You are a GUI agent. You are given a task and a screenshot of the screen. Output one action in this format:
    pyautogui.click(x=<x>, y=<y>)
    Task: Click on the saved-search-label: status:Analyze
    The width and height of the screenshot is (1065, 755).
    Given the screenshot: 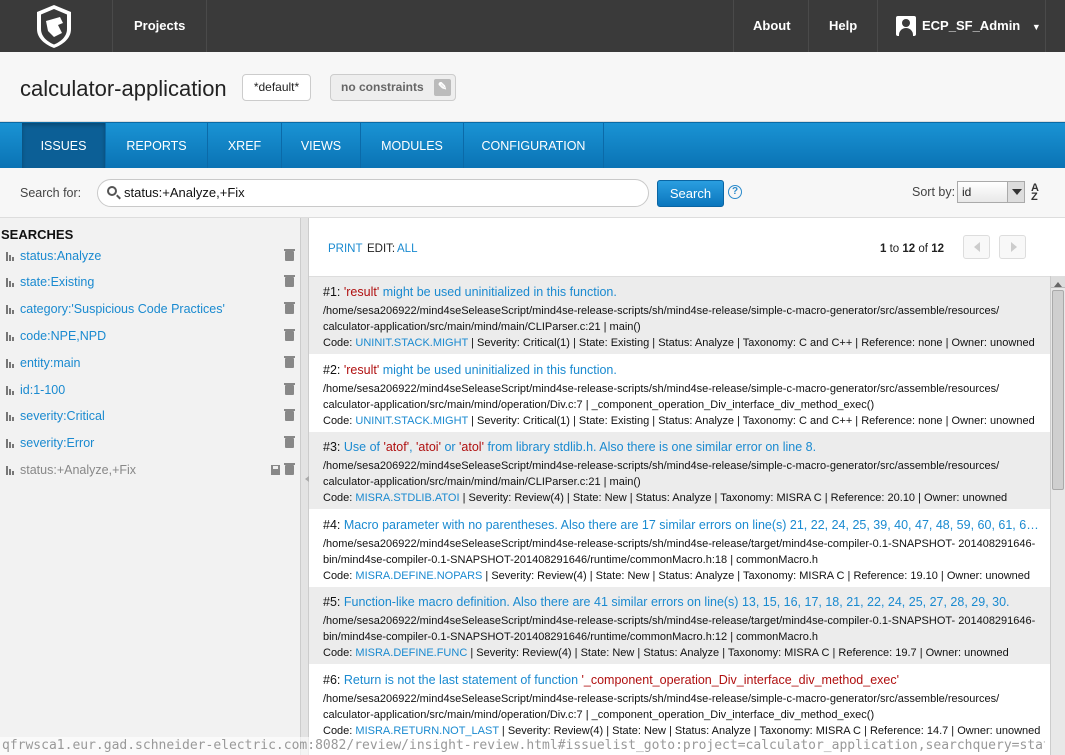 What is the action you would take?
    pyautogui.click(x=61, y=256)
    